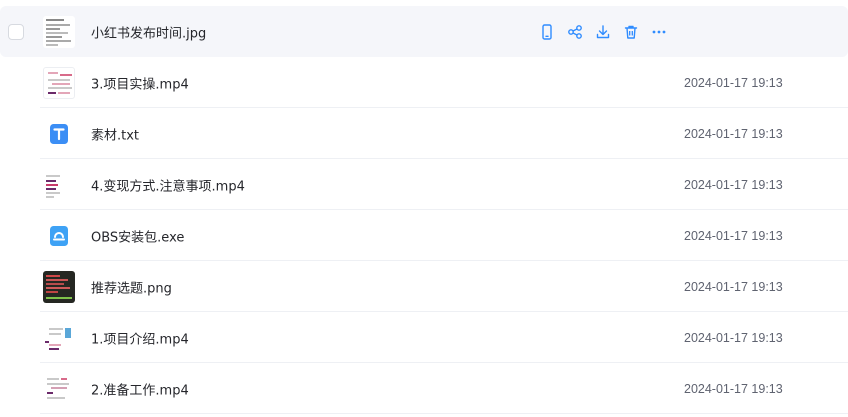 This screenshot has height=417, width=848. I want to click on file-row: OBS安装包.exe 2024-01-17 19:13, so click(424, 235).